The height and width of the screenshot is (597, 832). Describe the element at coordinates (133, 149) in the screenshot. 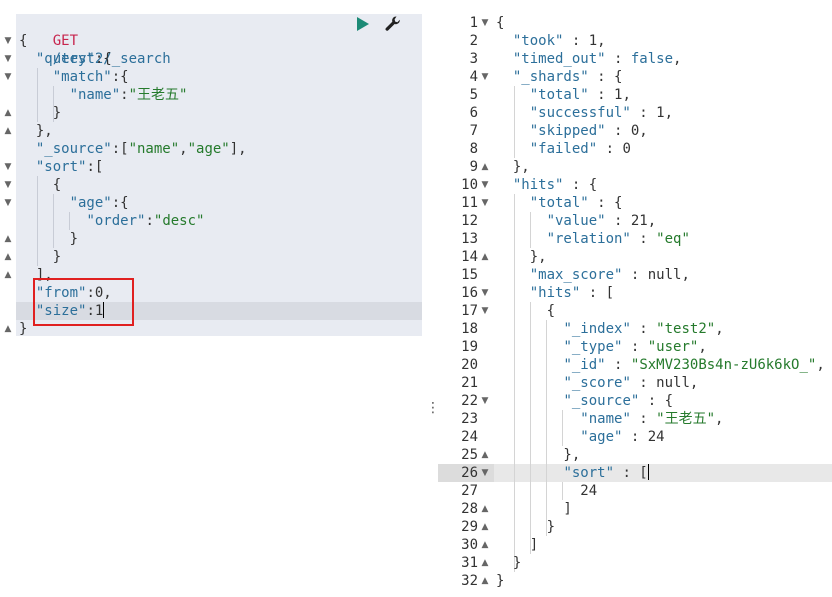

I see `code-line: "_source":["name","age"],` at that location.